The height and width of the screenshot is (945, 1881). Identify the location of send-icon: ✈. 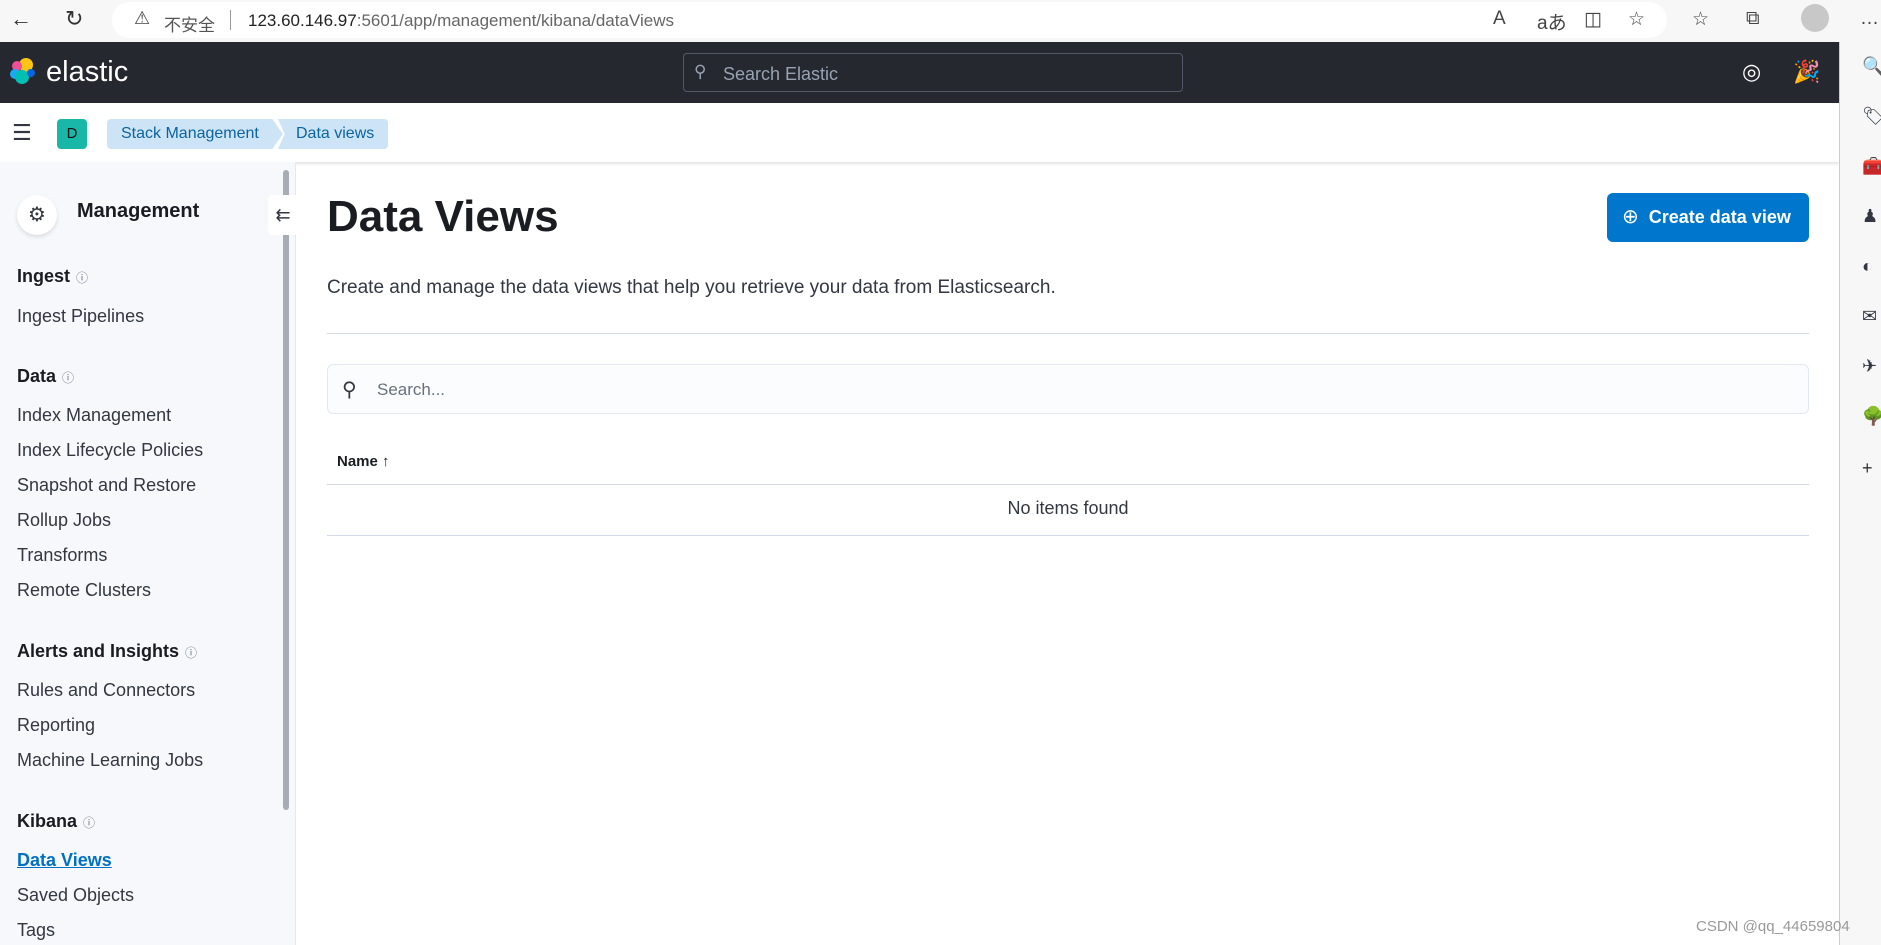
(1869, 366).